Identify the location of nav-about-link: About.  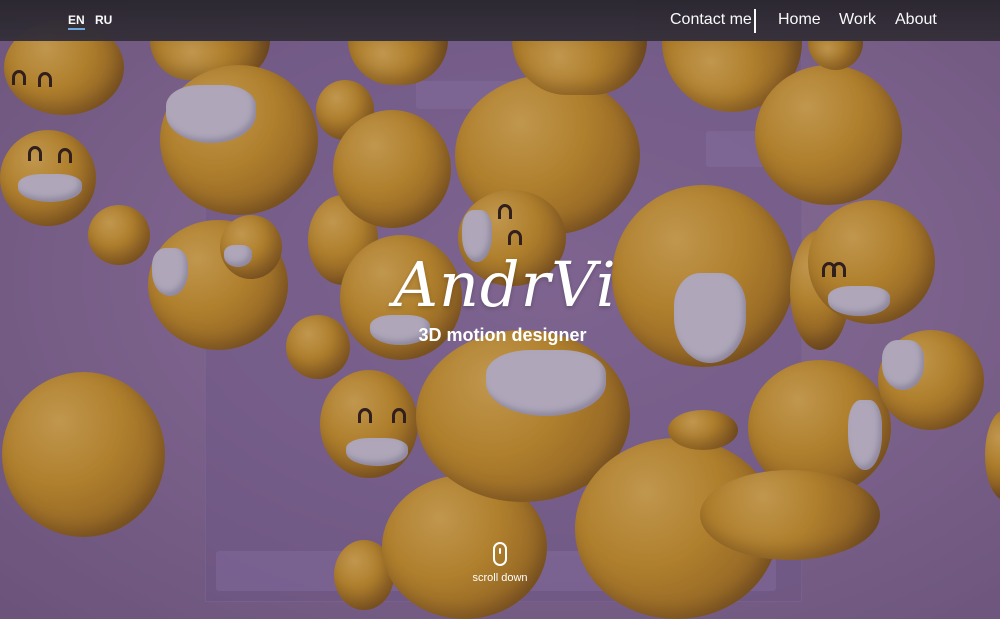
(916, 20).